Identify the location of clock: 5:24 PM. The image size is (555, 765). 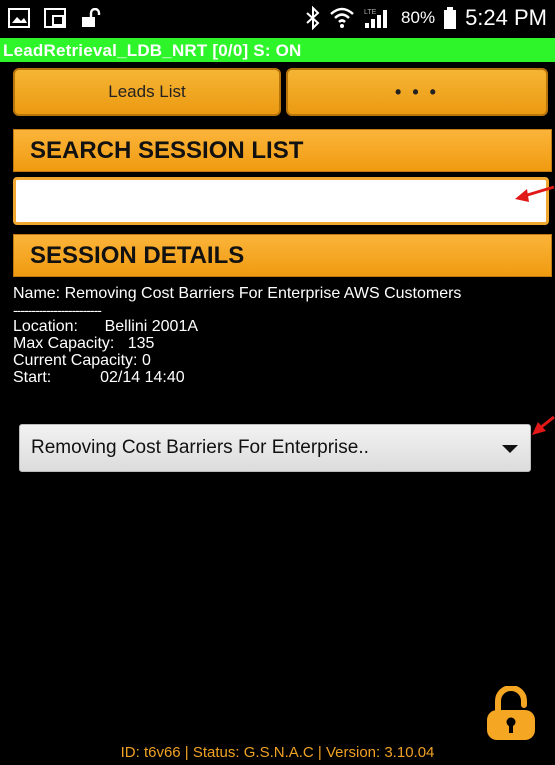
(506, 17).